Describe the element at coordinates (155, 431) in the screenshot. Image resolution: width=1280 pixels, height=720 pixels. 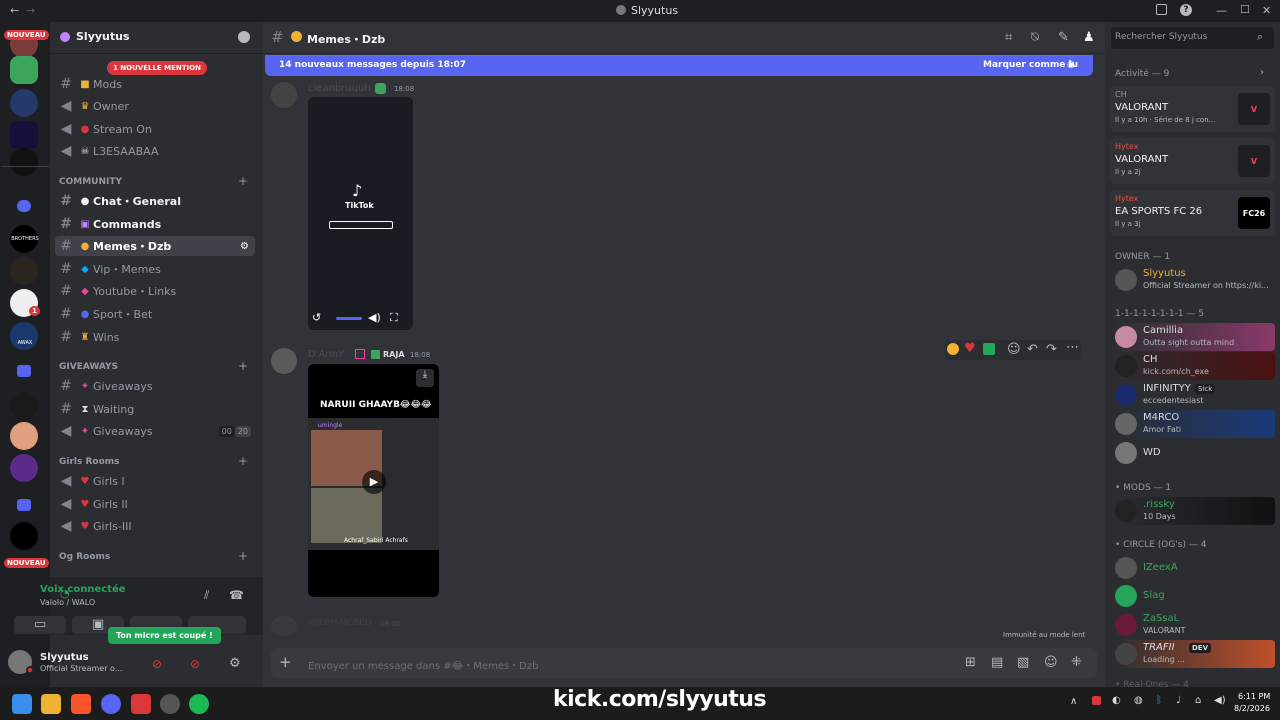
I see `channel-giveaways-voice: ◀ ✦ Giveaways 00 20` at that location.